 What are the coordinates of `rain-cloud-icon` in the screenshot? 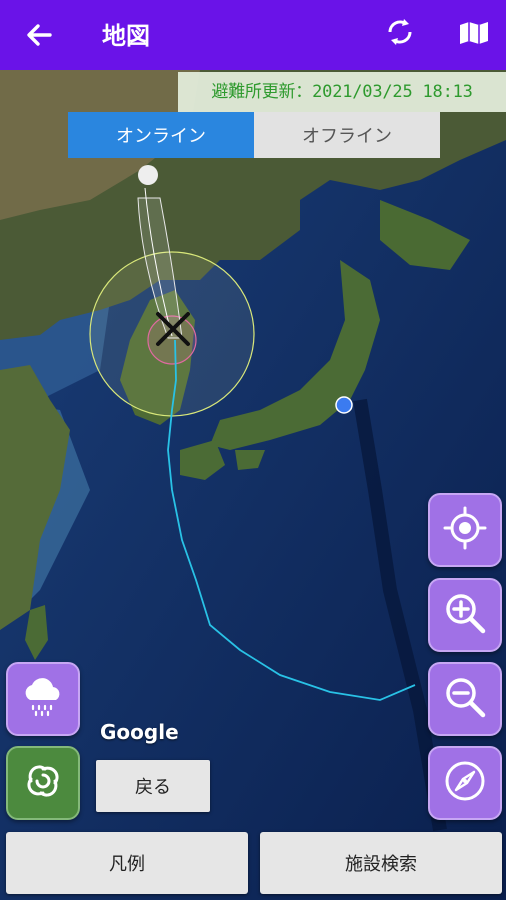 It's located at (43, 699).